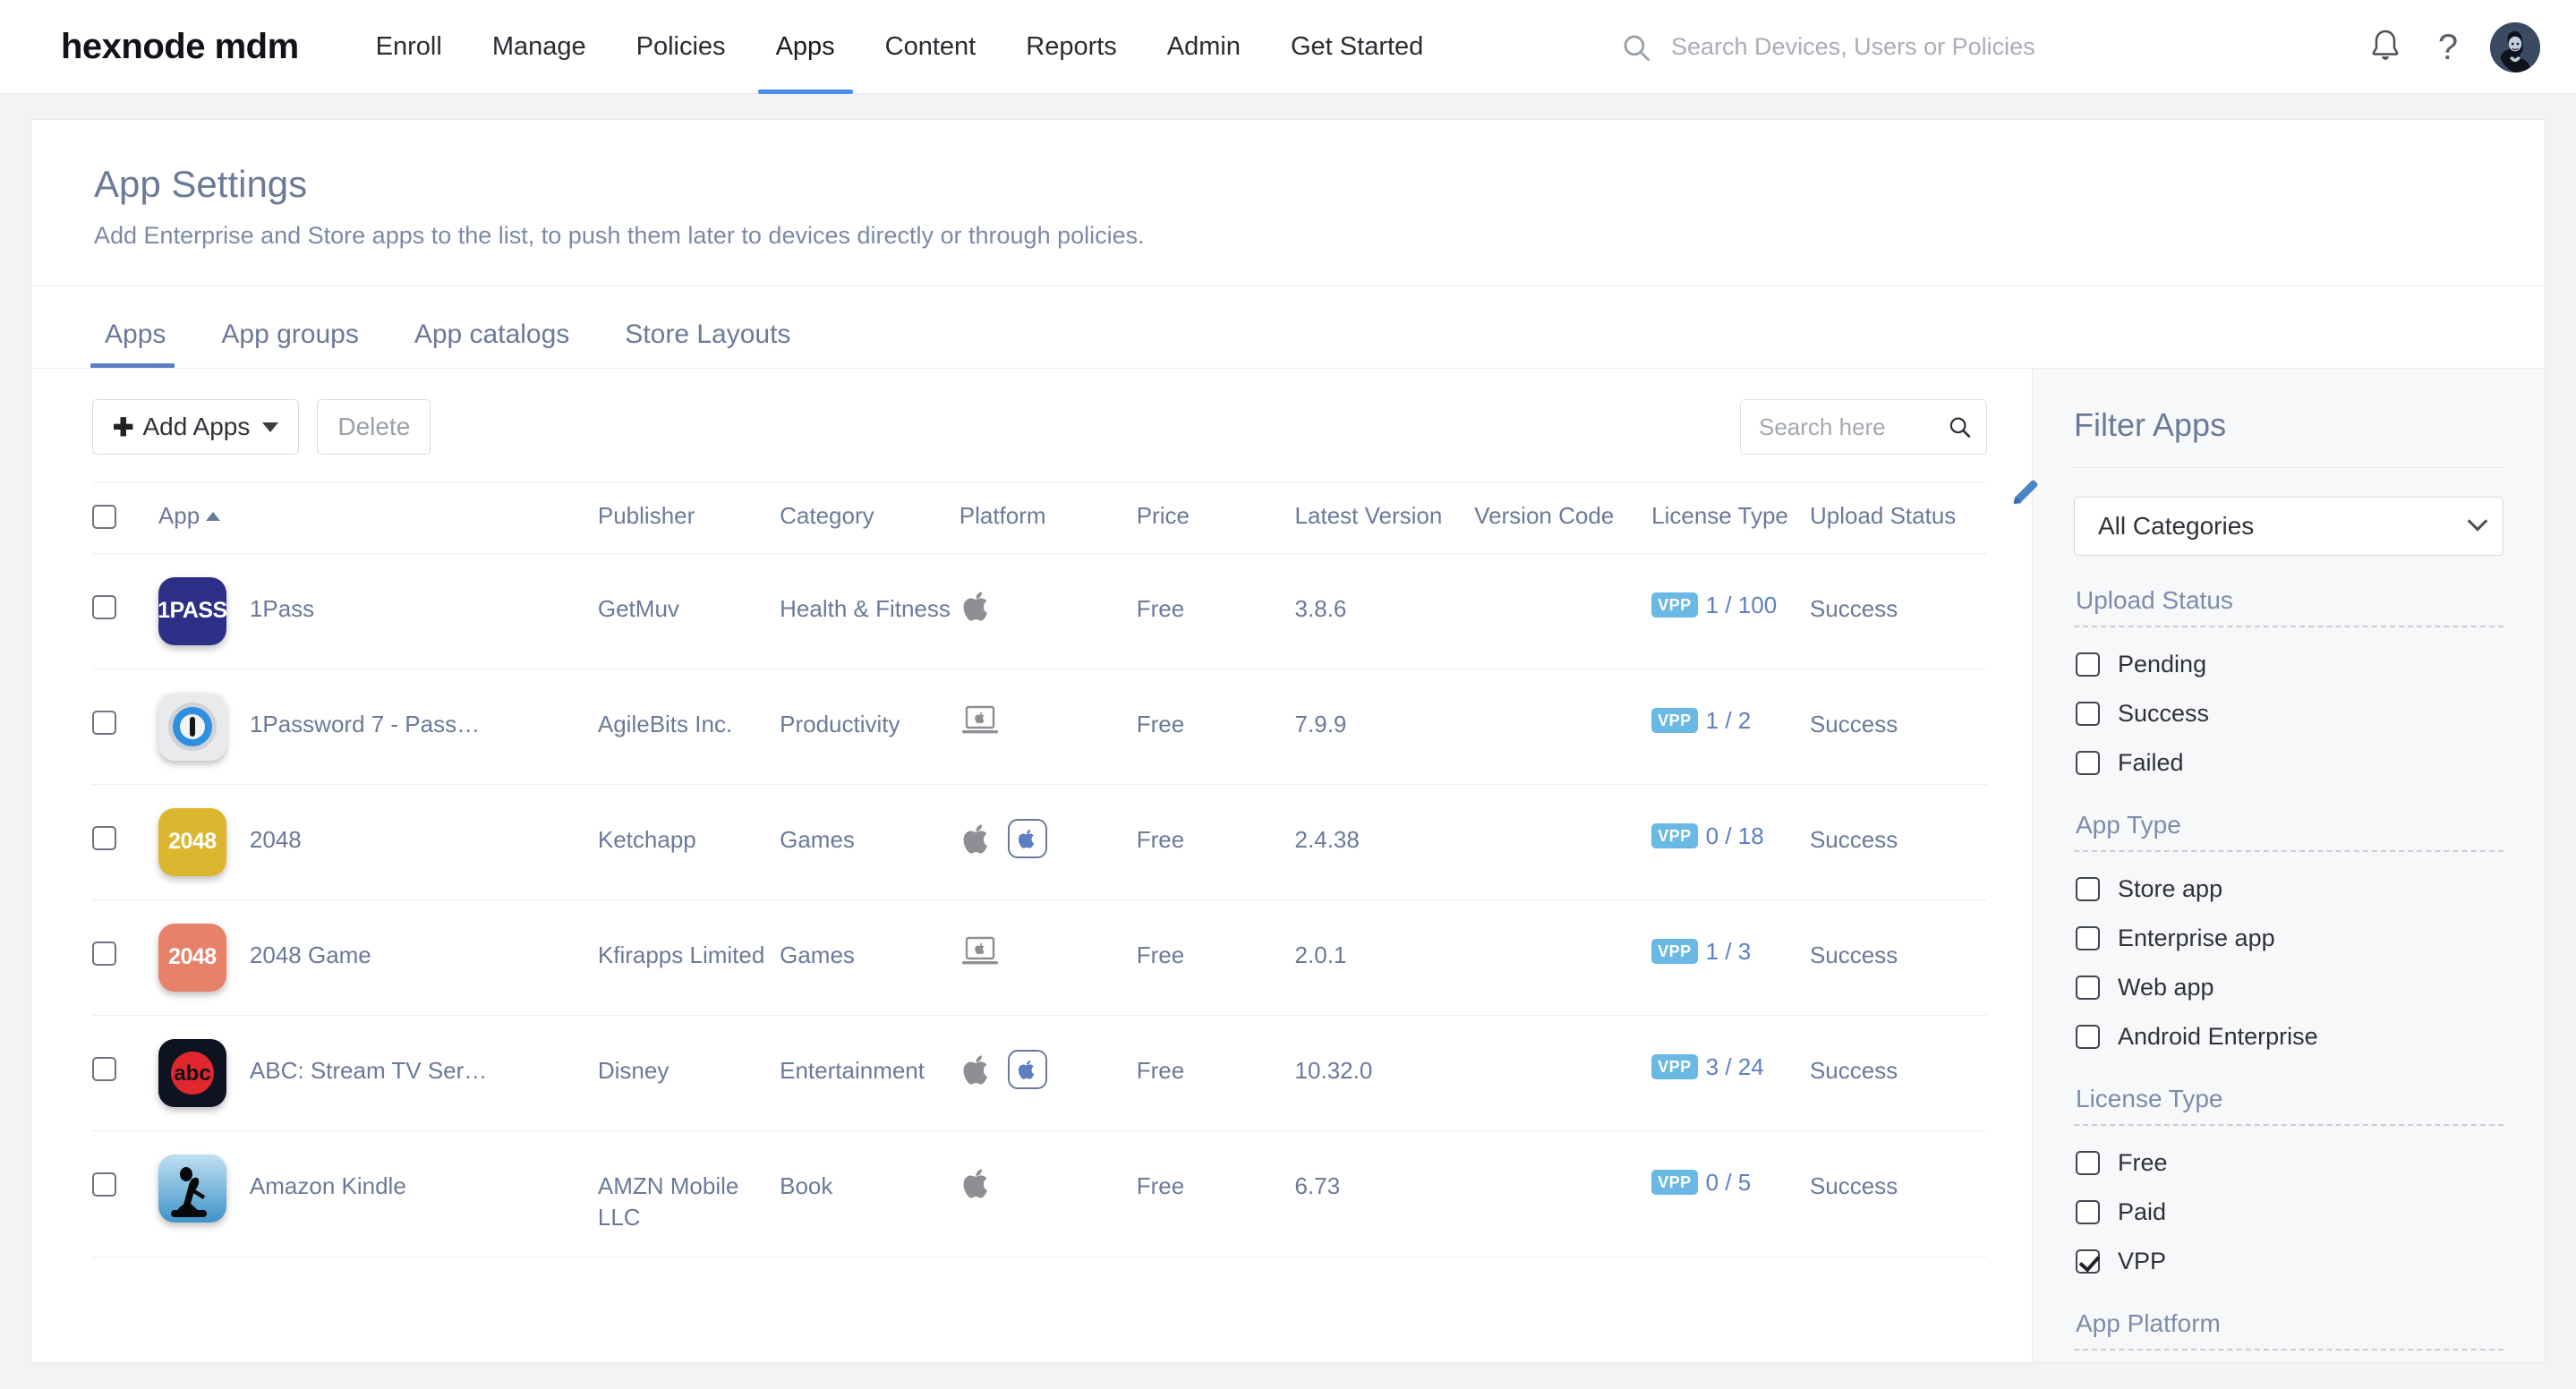 The image size is (2576, 1389). I want to click on filter-option-android-enterprise: Android Enterprise, so click(2289, 1037).